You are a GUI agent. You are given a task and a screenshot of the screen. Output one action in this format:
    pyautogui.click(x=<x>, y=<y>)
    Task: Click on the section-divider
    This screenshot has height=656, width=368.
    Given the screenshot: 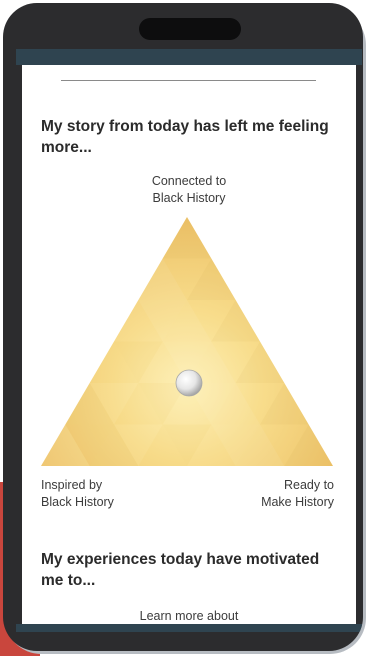 What is the action you would take?
    pyautogui.click(x=188, y=80)
    